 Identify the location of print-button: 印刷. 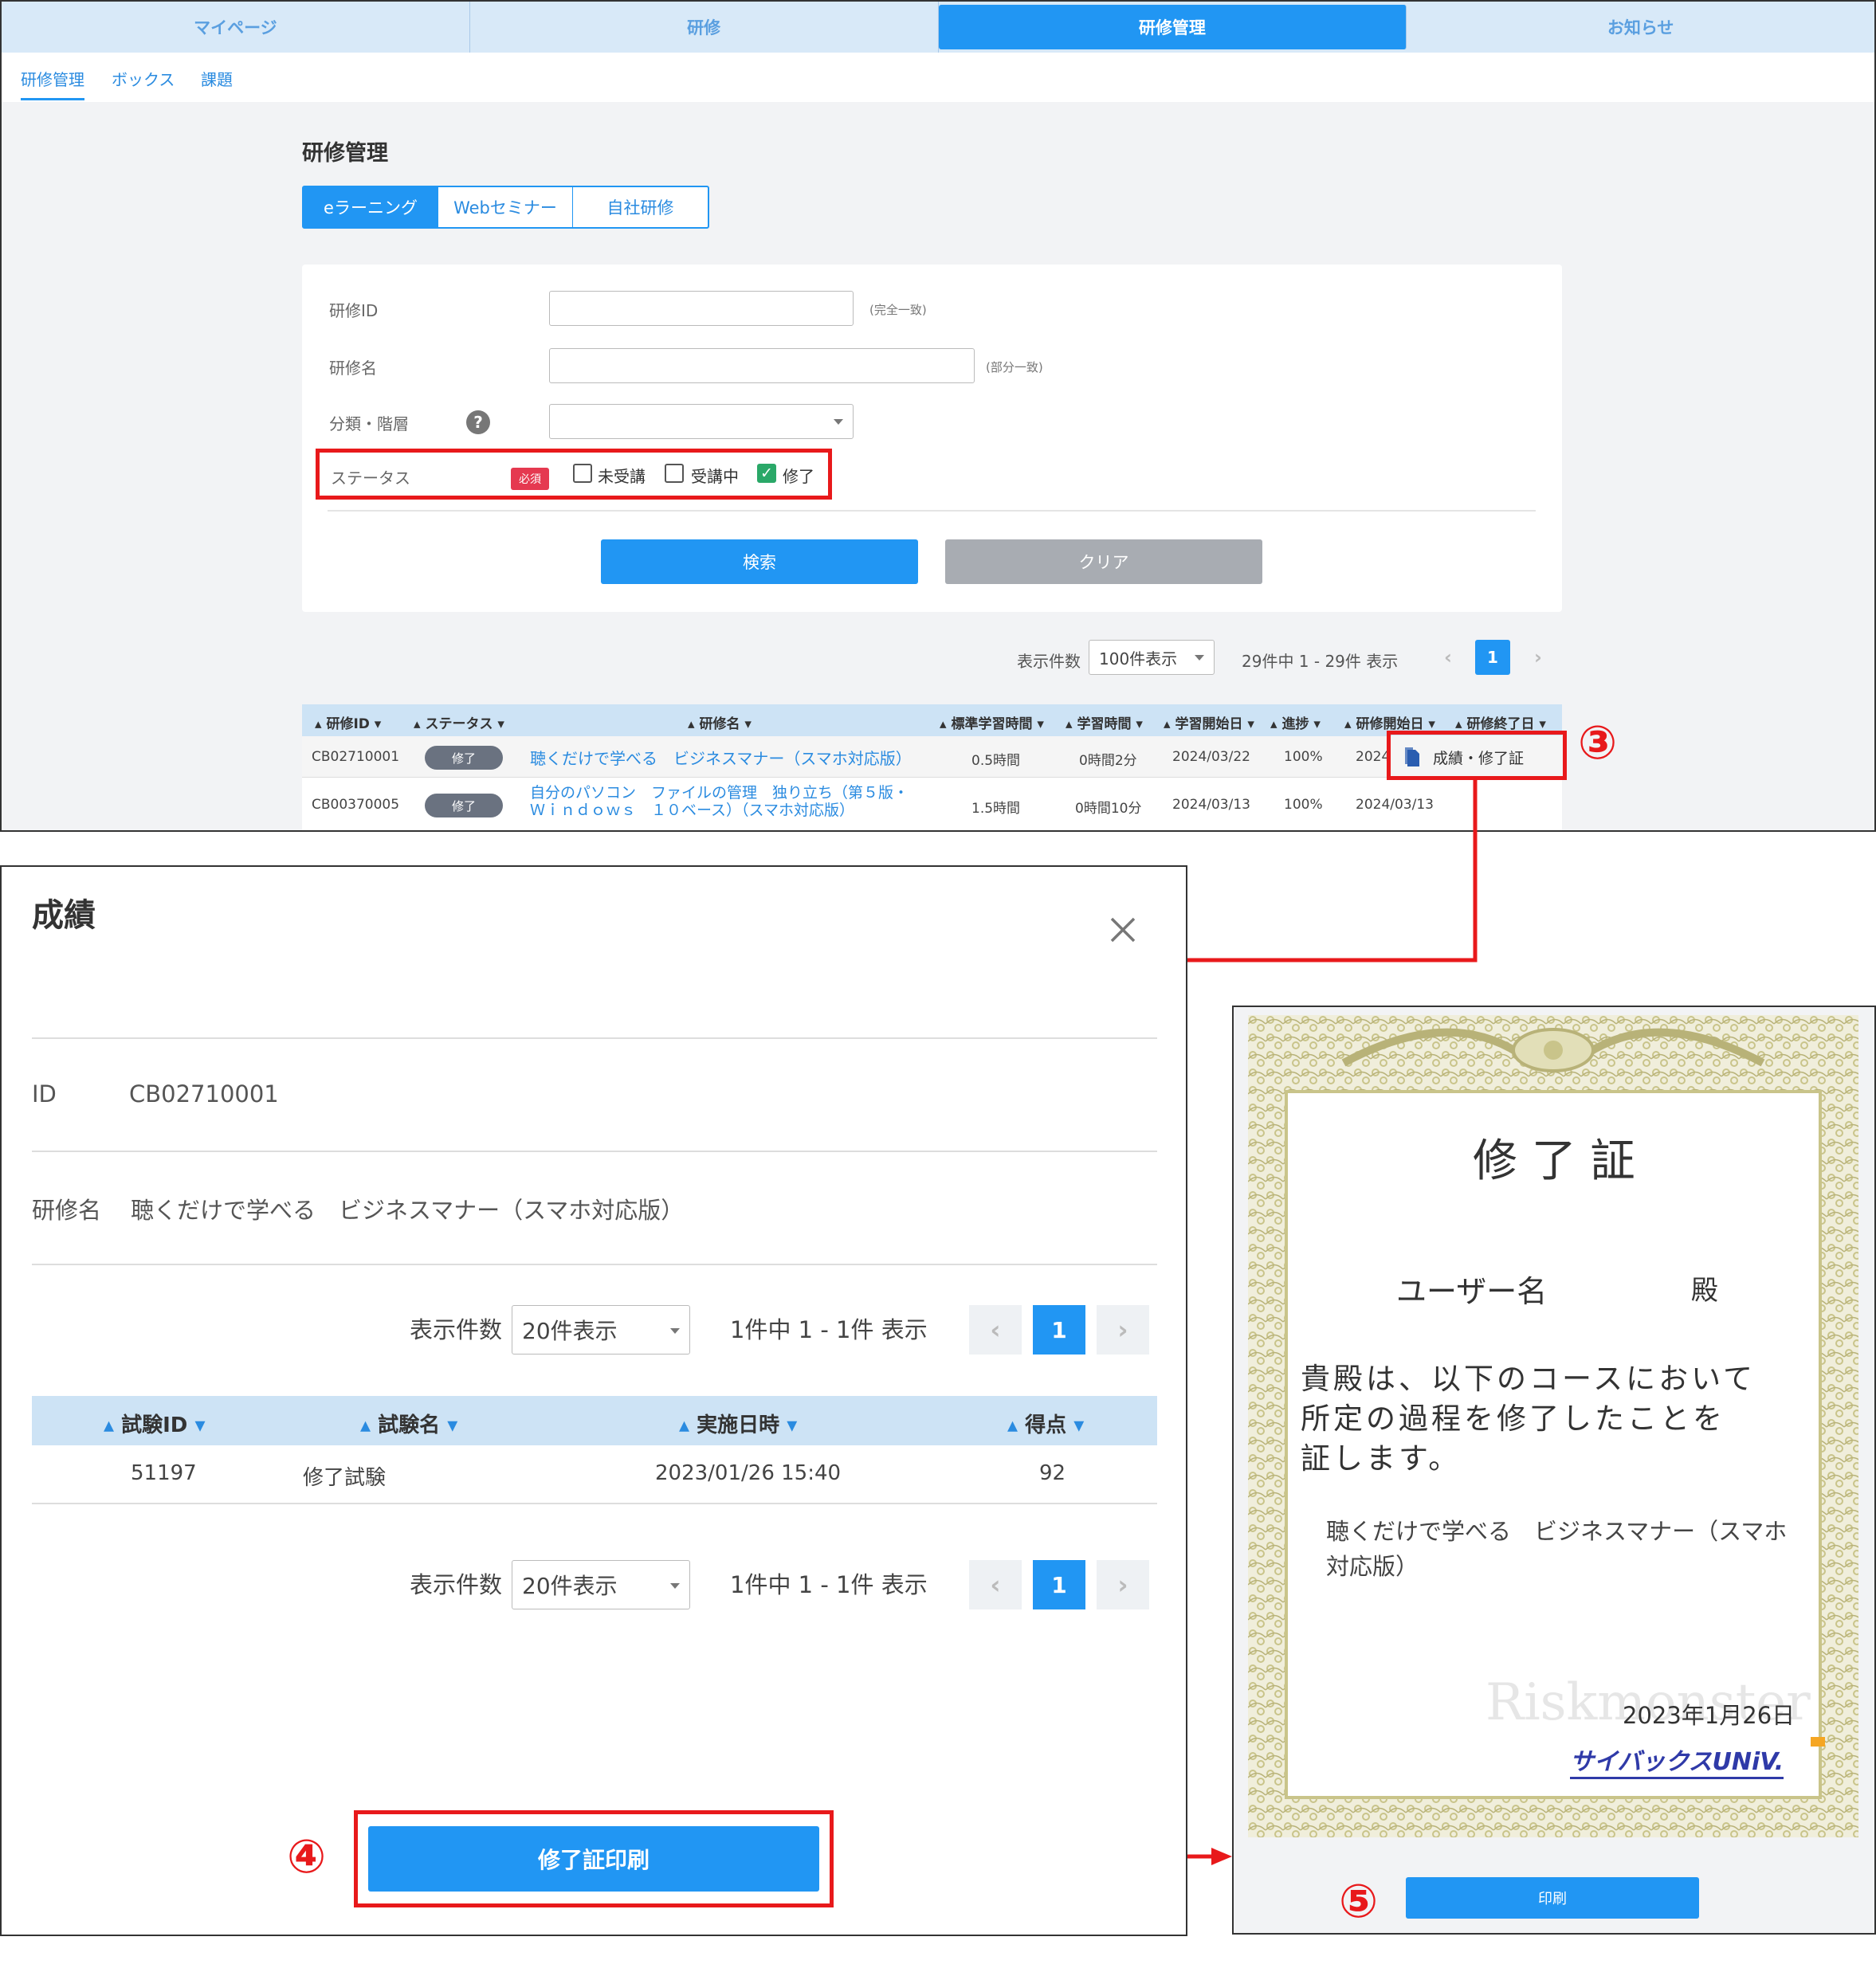
(1552, 1898).